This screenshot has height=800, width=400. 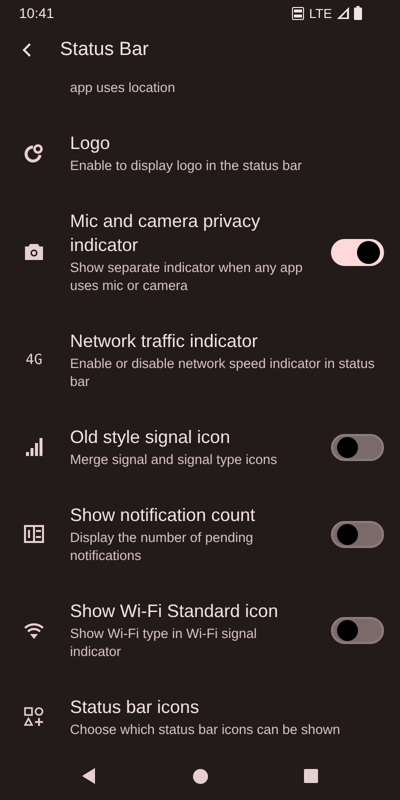 I want to click on setting-title: Status bar icons, so click(x=135, y=707).